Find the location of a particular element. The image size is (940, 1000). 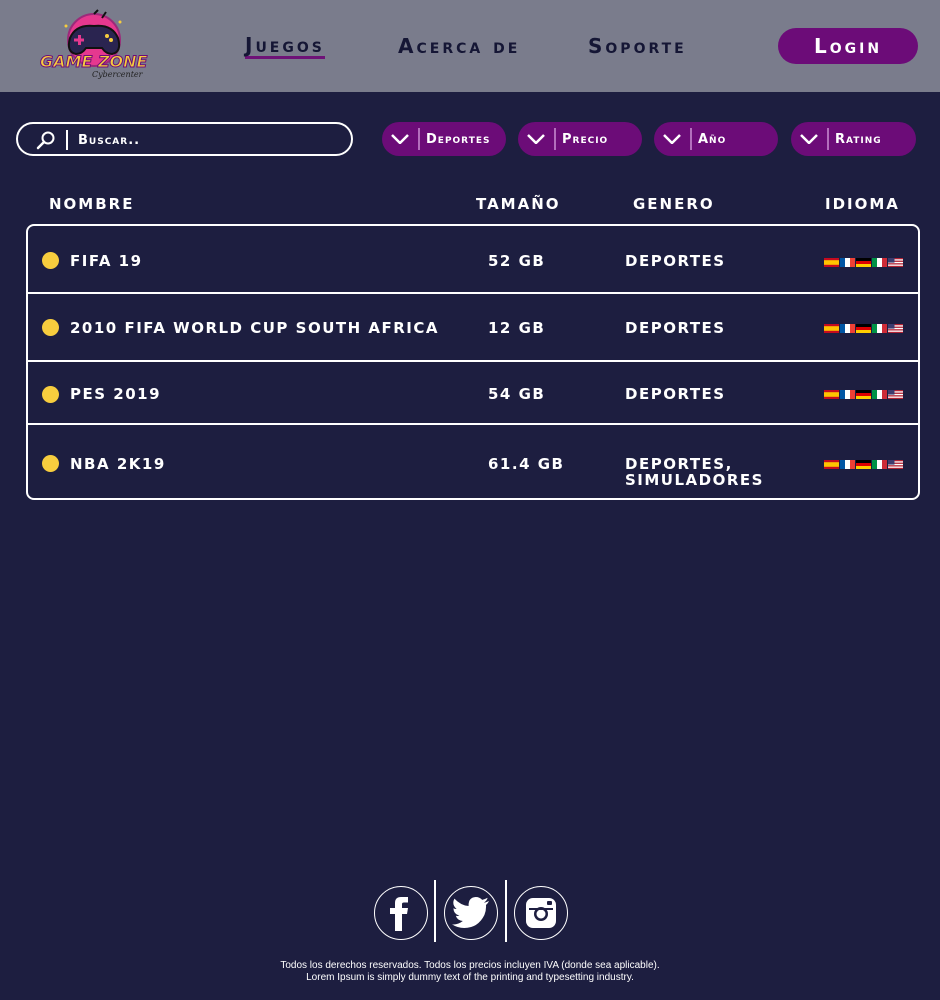

login-button: Login is located at coordinates (848, 46).